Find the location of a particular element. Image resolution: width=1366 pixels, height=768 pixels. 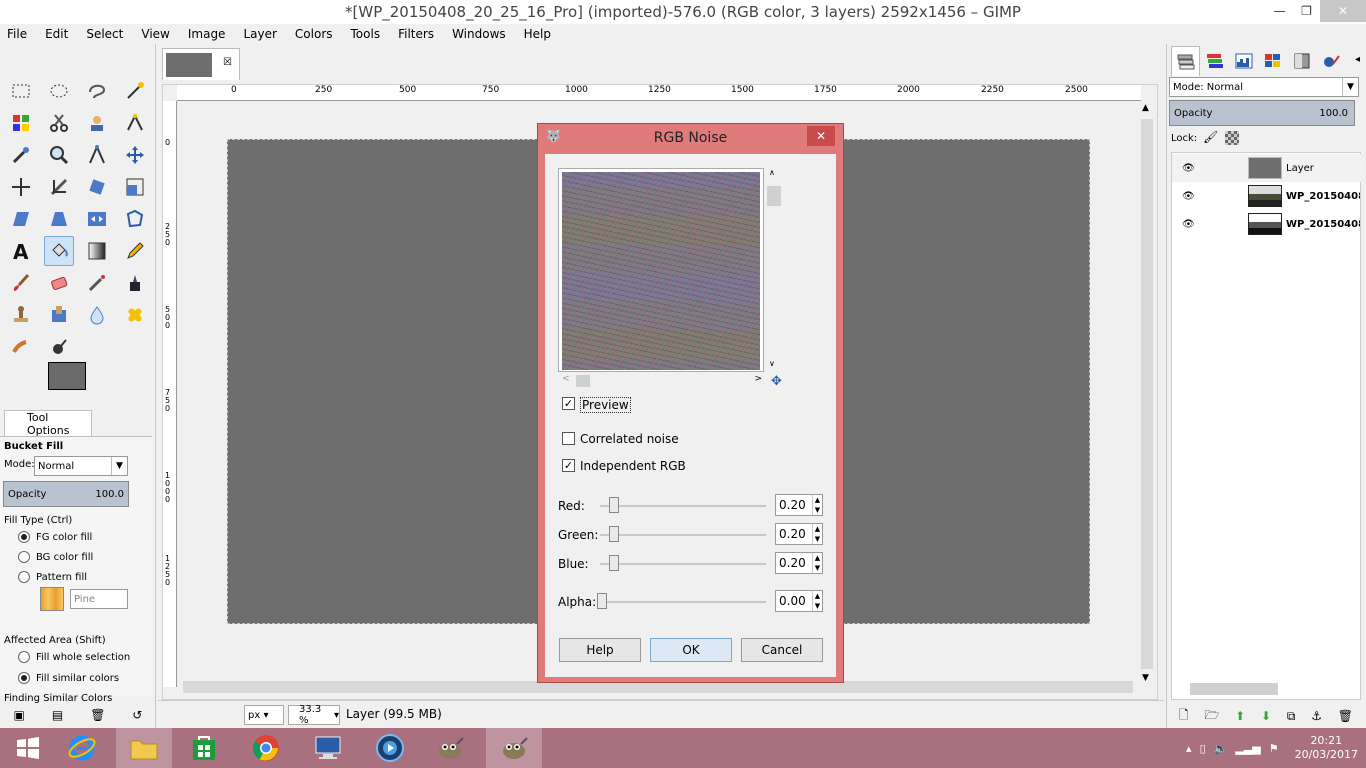

blur-tool is located at coordinates (97, 315).